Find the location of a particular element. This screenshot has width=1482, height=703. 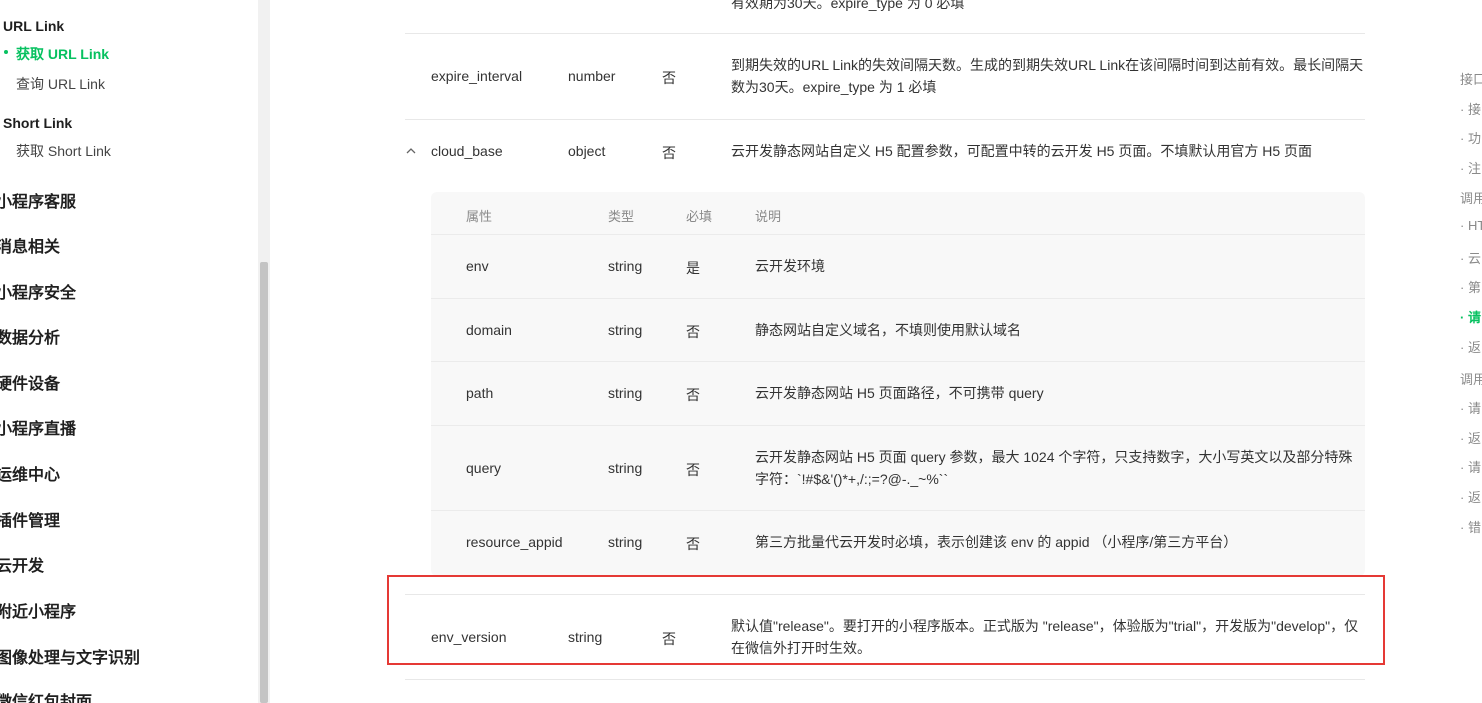

sidebar-item-query-url-link: 查询 URL Link is located at coordinates (60, 84).